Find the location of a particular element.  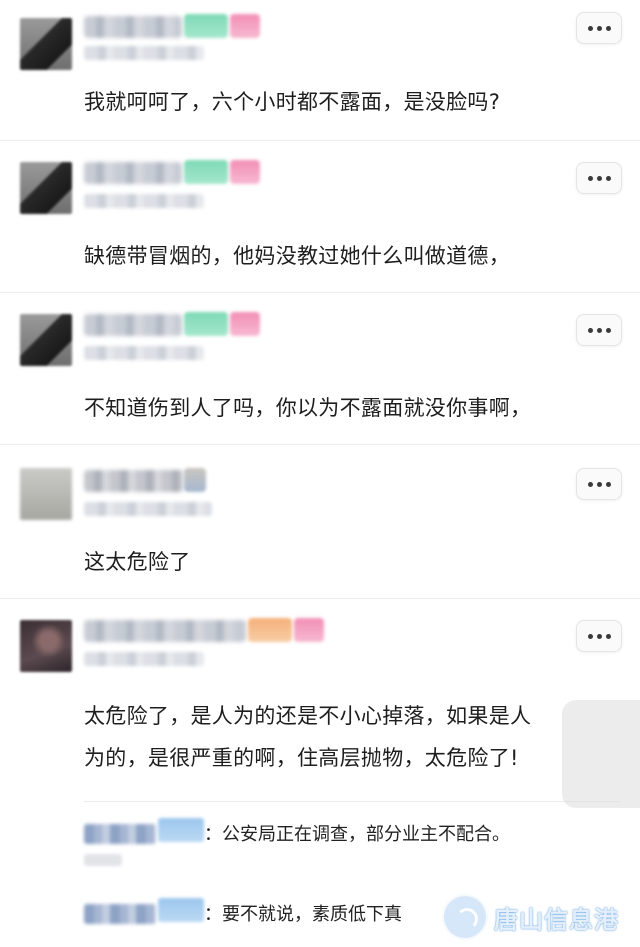

reply-meta-blurred is located at coordinates (103, 860).